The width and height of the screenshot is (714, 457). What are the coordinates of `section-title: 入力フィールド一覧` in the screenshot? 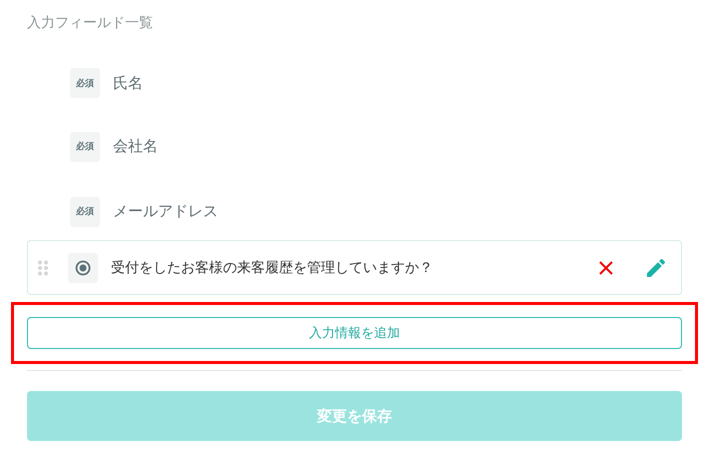 It's located at (90, 23).